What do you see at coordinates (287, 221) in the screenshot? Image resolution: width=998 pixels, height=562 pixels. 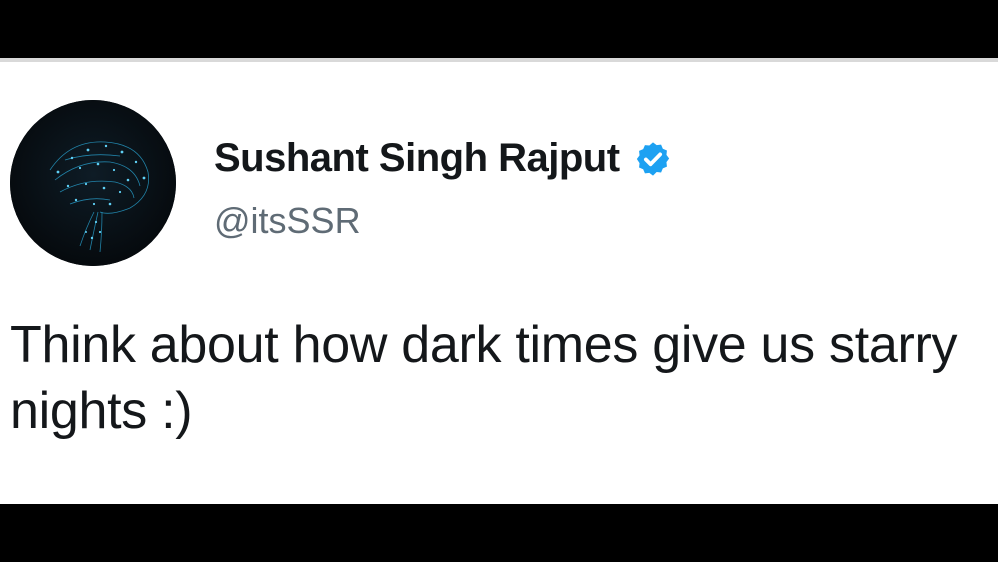 I see `author-handle: @itsSSR` at bounding box center [287, 221].